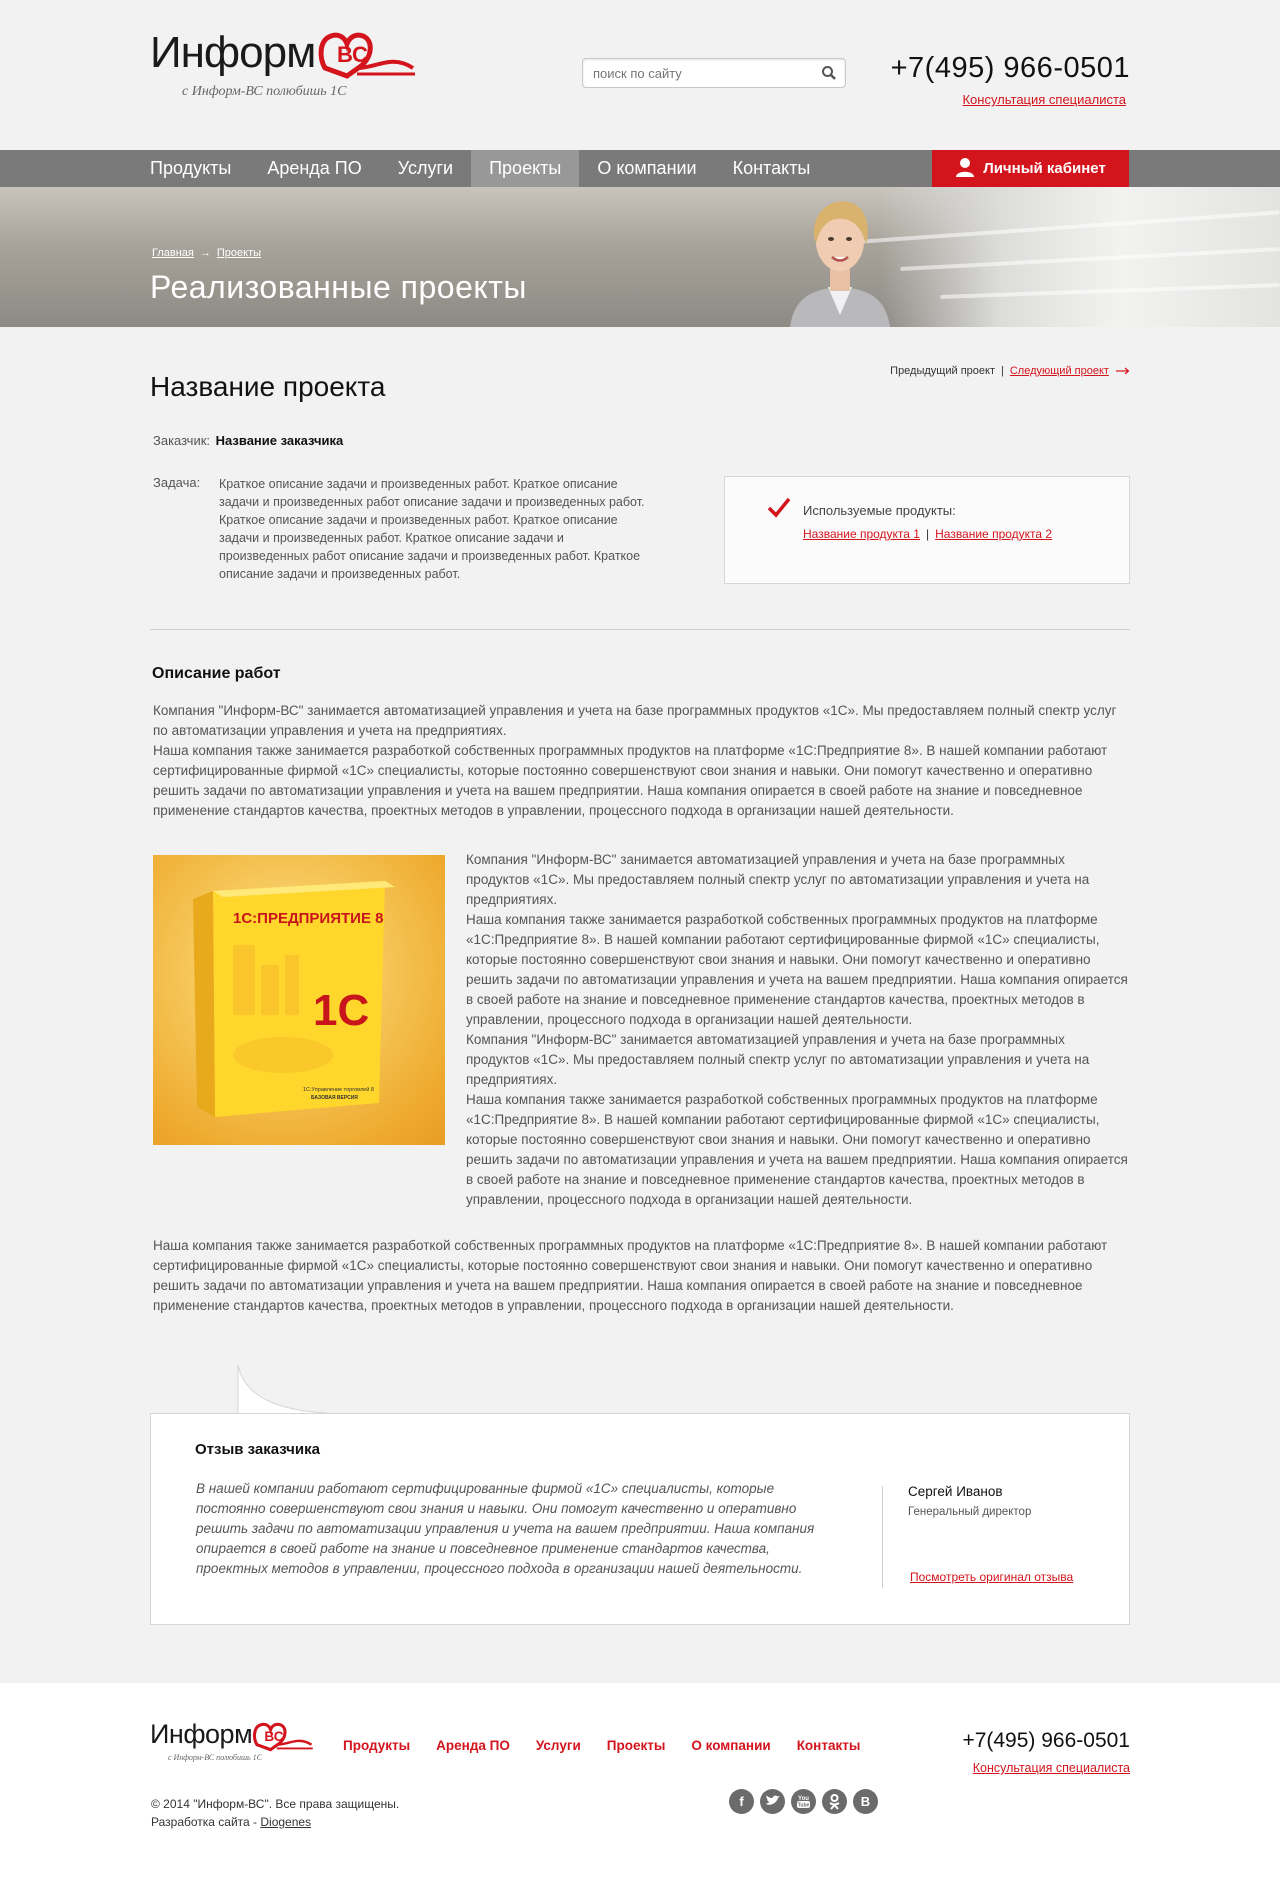 The image size is (1280, 1879). What do you see at coordinates (829, 73) in the screenshot?
I see `search-icon` at bounding box center [829, 73].